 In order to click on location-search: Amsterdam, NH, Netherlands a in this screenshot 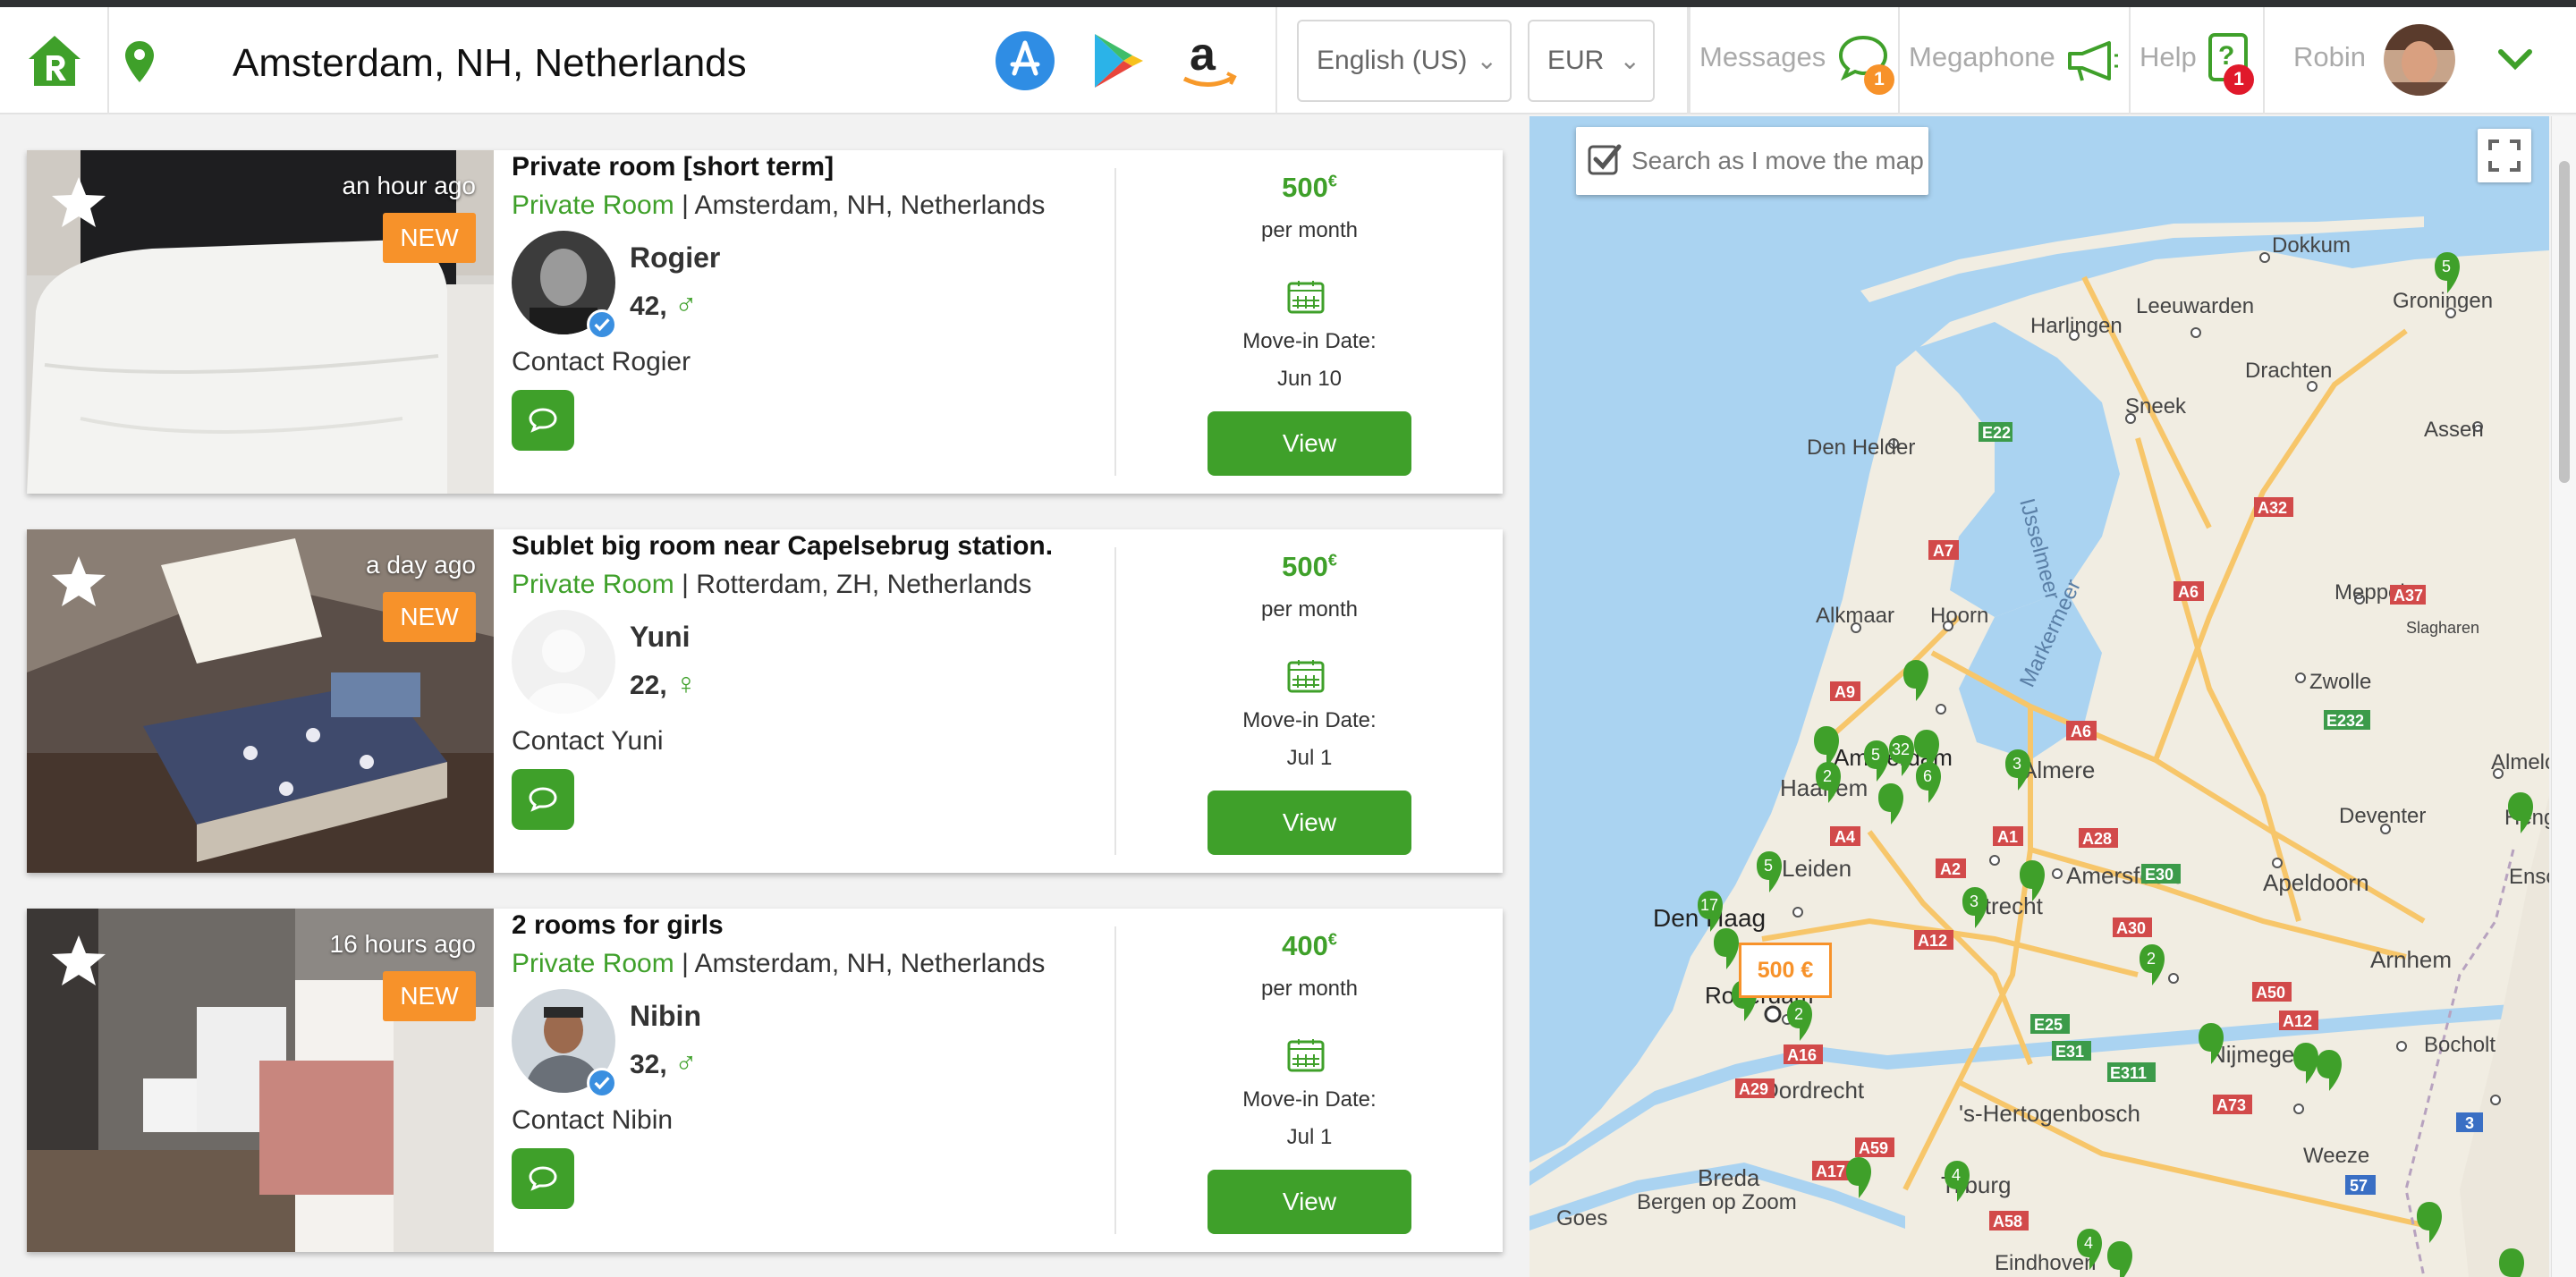, I will do `click(693, 60)`.